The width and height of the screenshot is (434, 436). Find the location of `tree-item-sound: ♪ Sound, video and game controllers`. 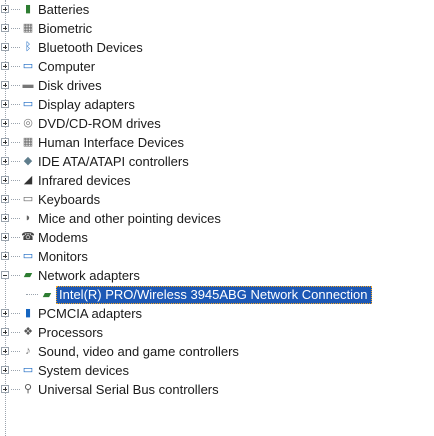

tree-item-sound: ♪ Sound, video and game controllers is located at coordinates (217, 351).